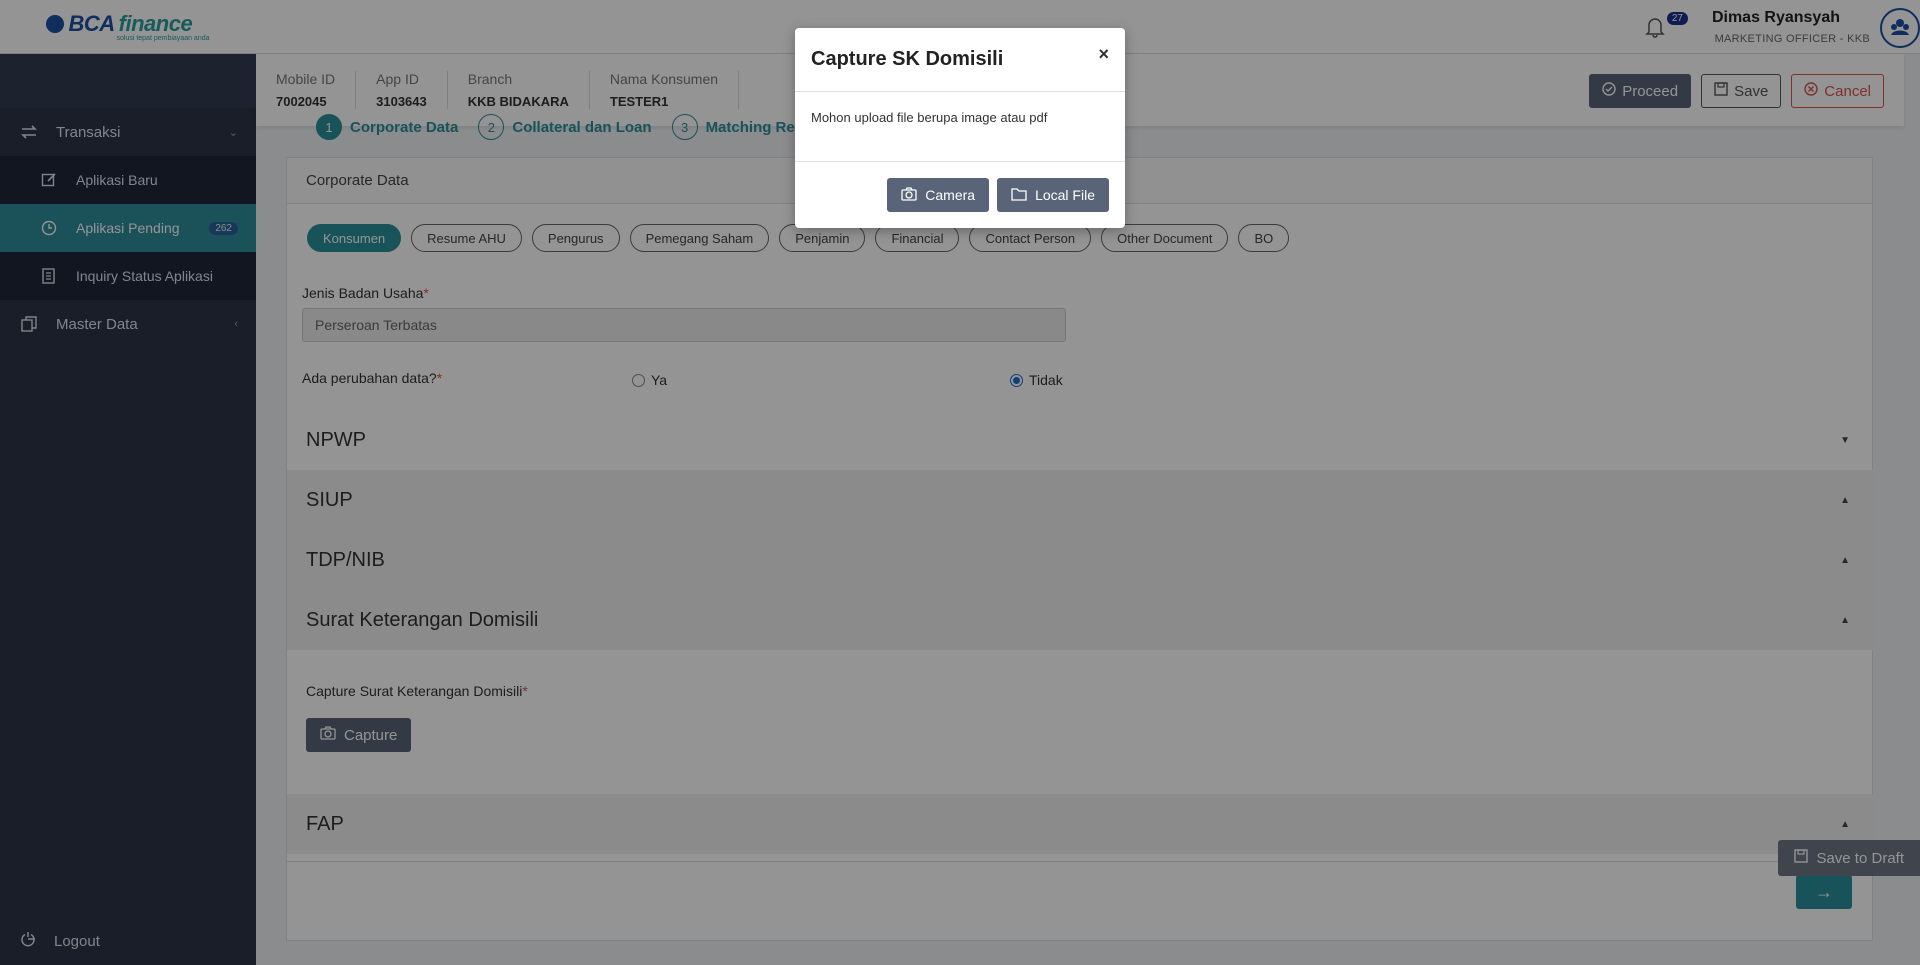 This screenshot has height=965, width=1920. What do you see at coordinates (907, 59) in the screenshot?
I see `modal-title: Capture SK Domisili` at bounding box center [907, 59].